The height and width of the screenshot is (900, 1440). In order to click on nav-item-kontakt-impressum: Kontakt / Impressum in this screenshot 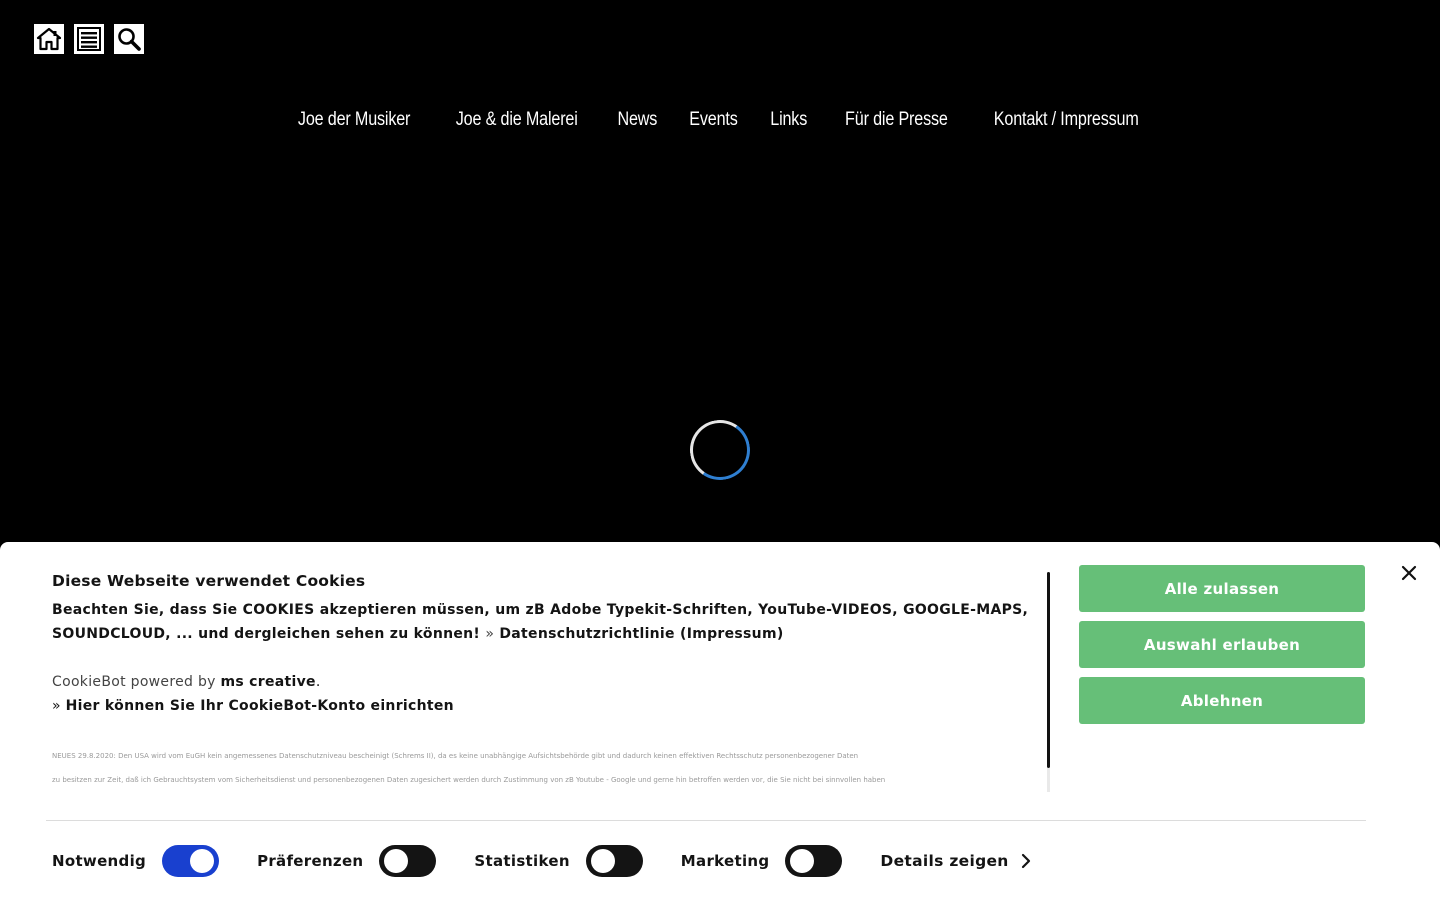, I will do `click(1066, 120)`.